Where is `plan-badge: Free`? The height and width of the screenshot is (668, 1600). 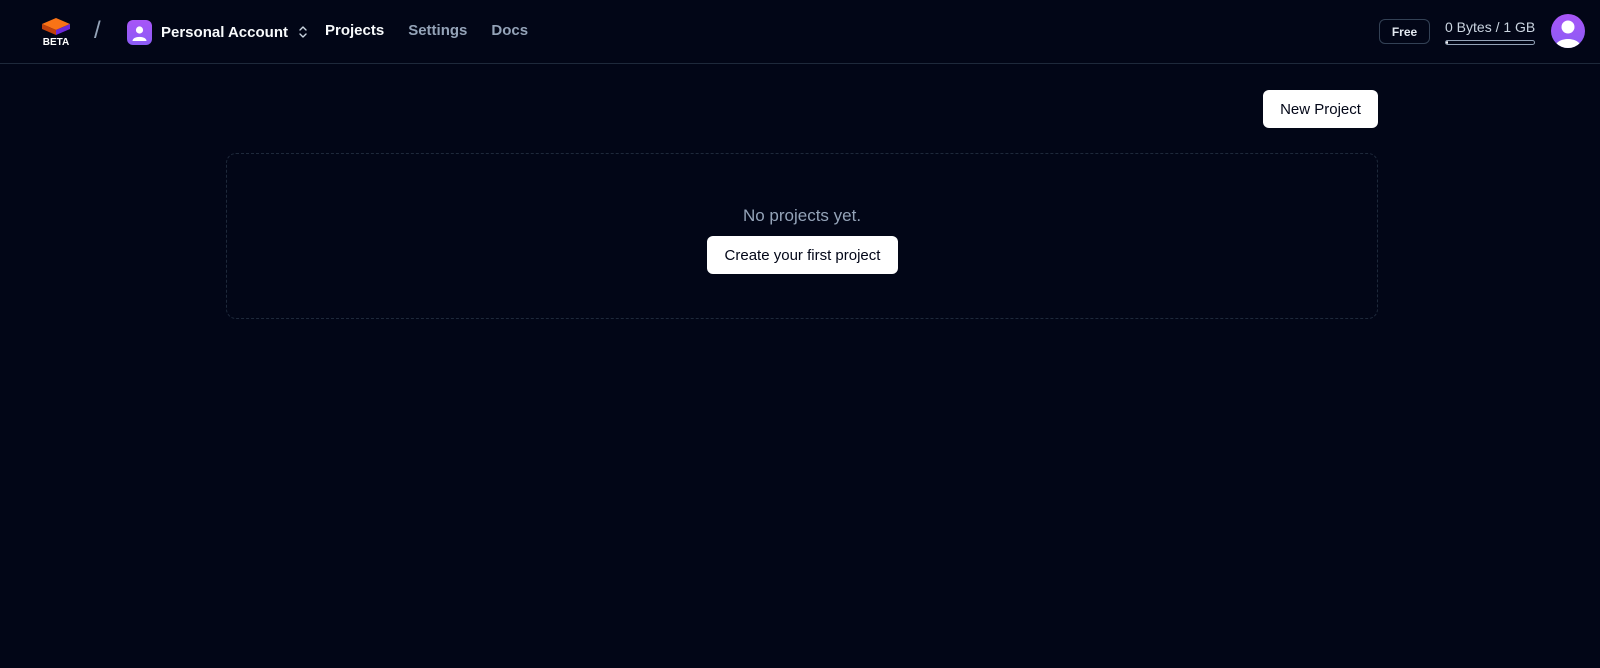 plan-badge: Free is located at coordinates (1404, 31).